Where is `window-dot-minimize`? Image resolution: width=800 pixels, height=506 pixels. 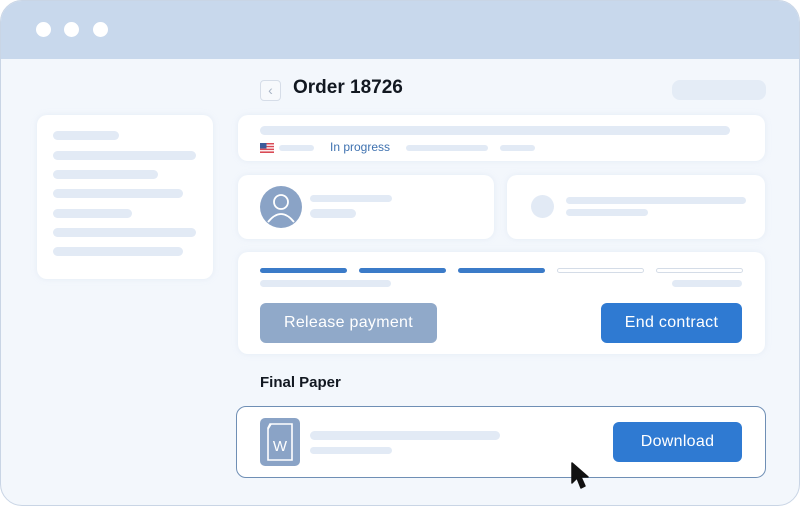 window-dot-minimize is located at coordinates (71, 29).